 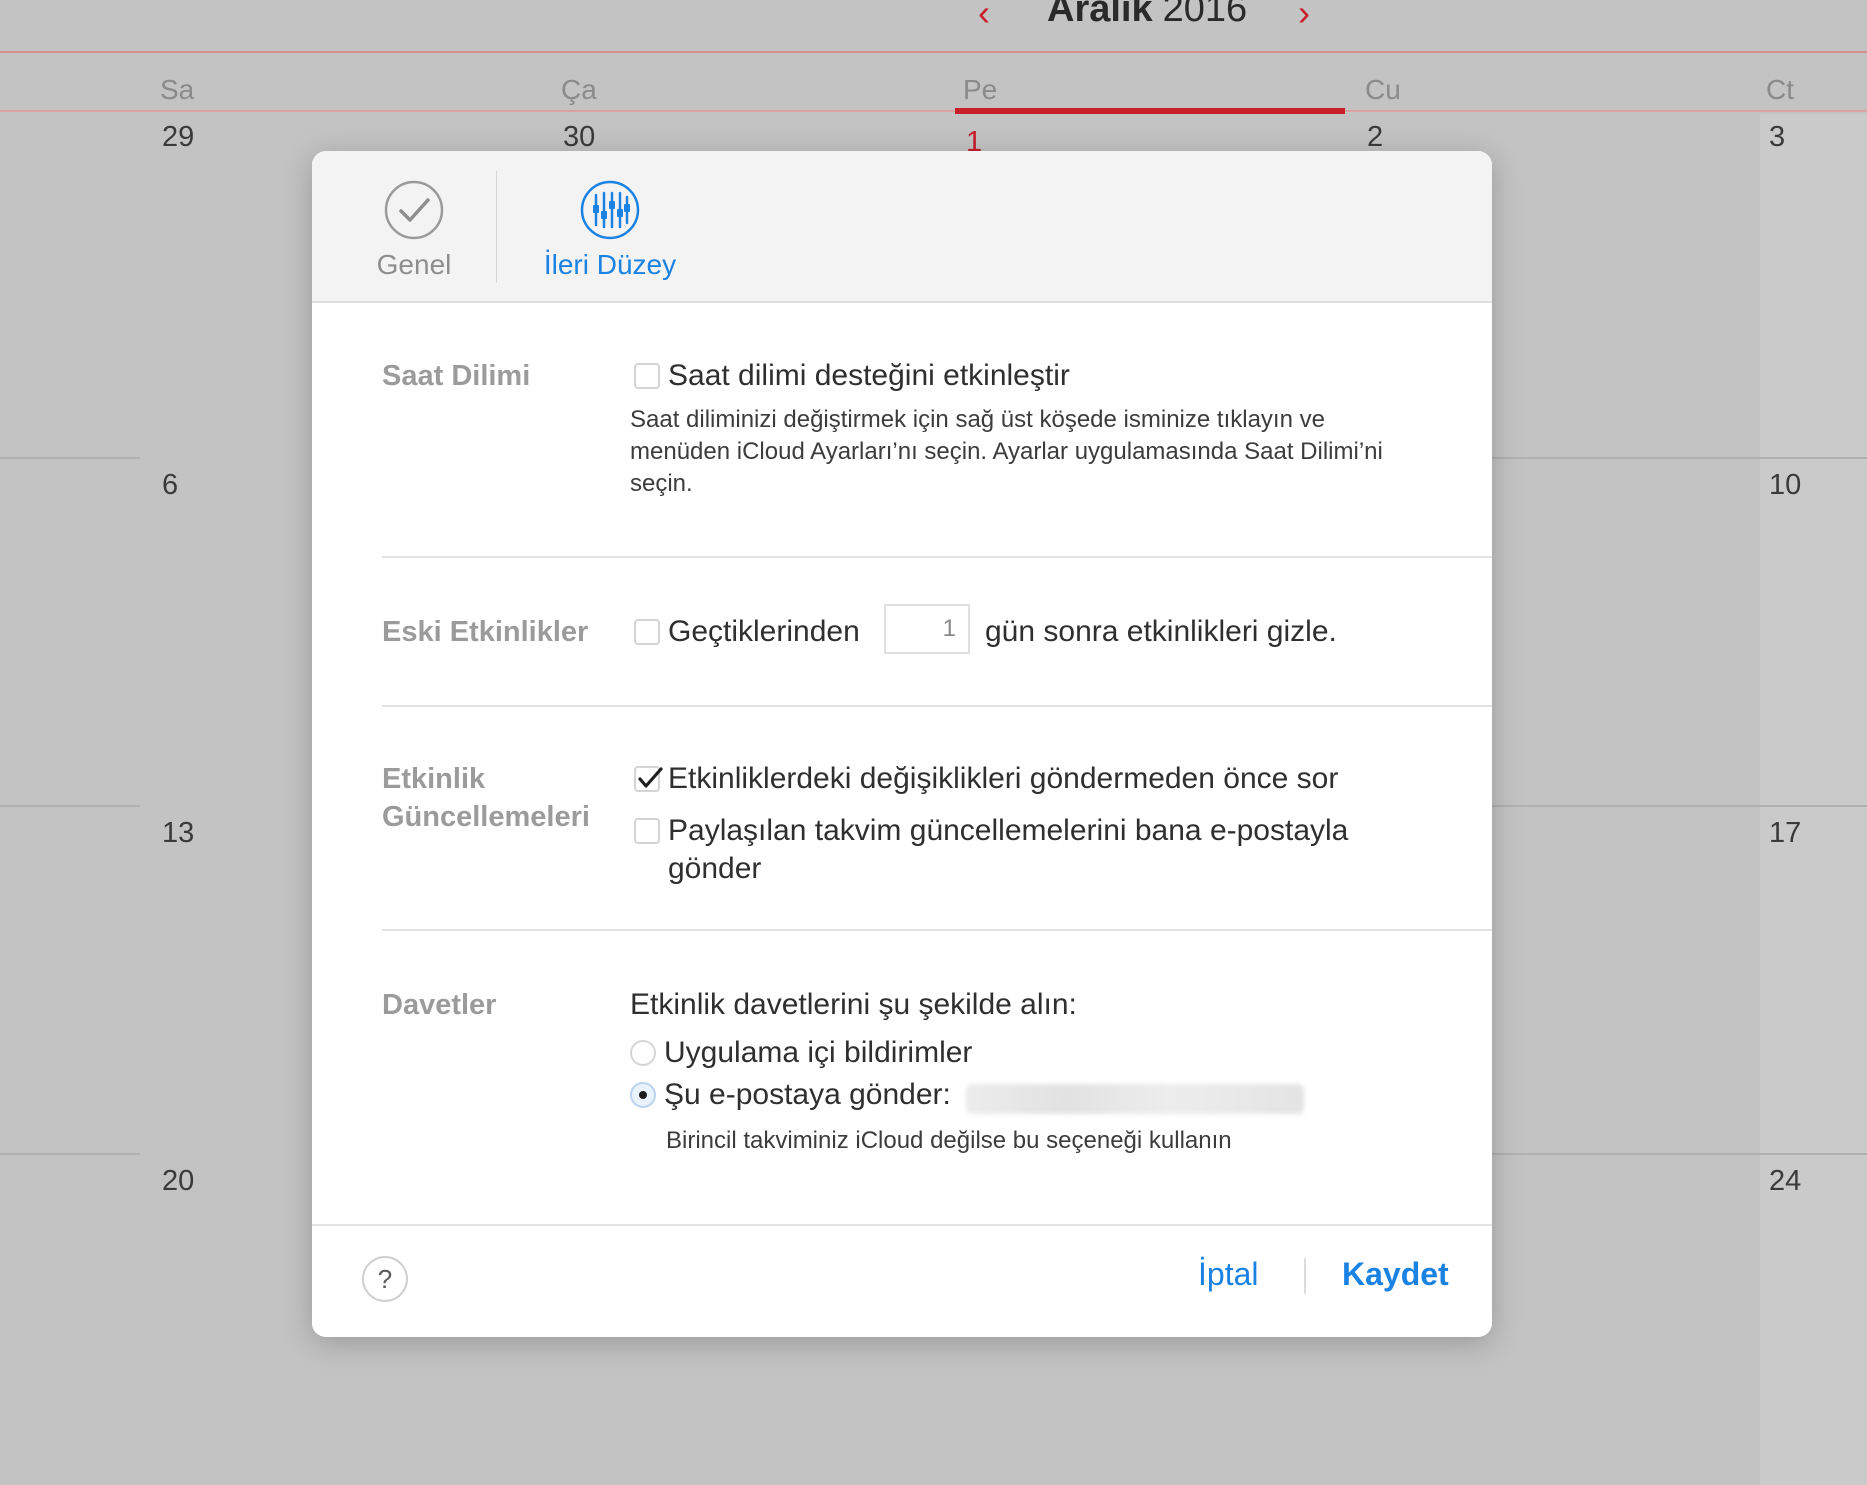 I want to click on next-month-icon: ›, so click(x=1304, y=17).